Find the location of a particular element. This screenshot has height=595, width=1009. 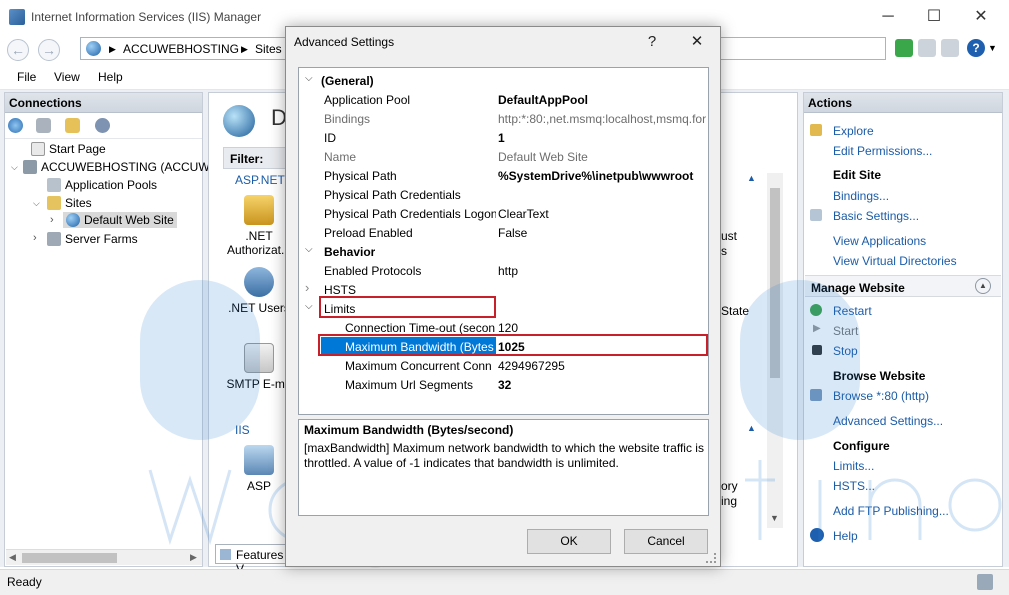

property-value: 4294967295 is located at coordinates (603, 366).